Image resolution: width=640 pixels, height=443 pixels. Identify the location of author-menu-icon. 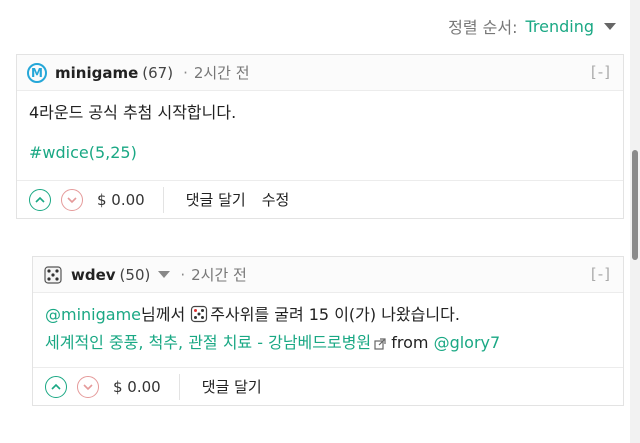
(164, 274).